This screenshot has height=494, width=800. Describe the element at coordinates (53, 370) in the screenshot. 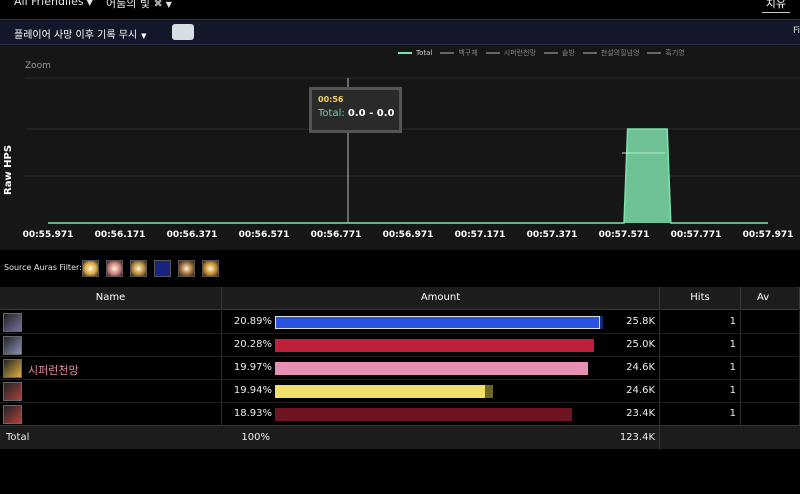

I see `player-name: 시퍼런천망` at that location.